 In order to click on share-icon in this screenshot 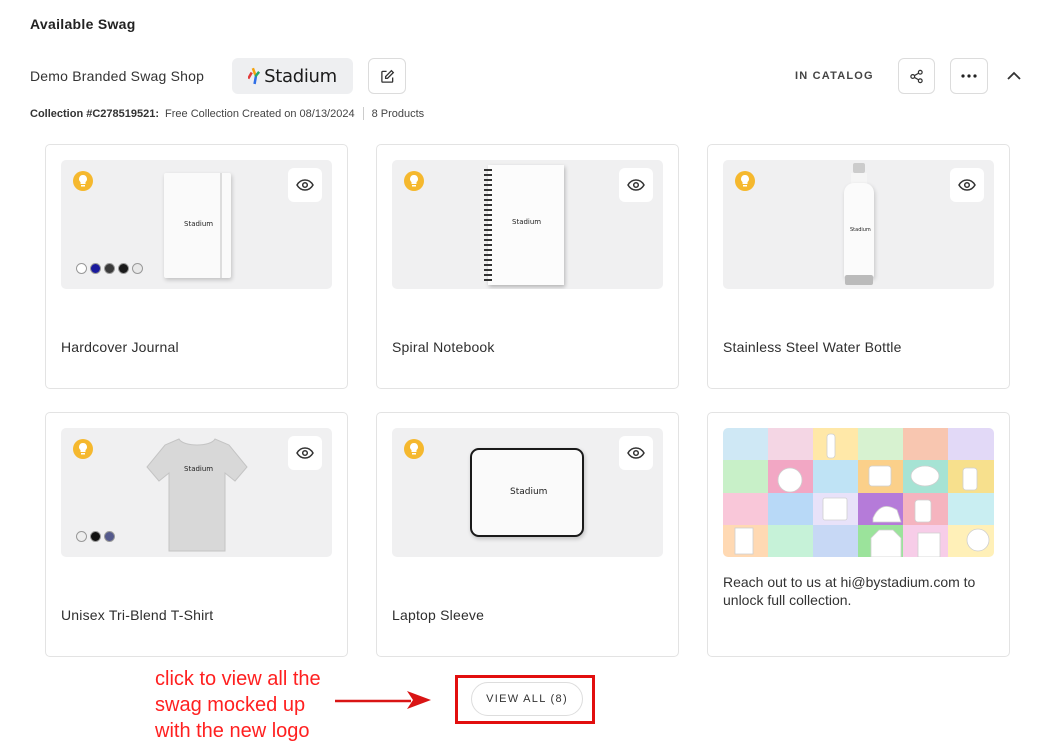, I will do `click(916, 76)`.